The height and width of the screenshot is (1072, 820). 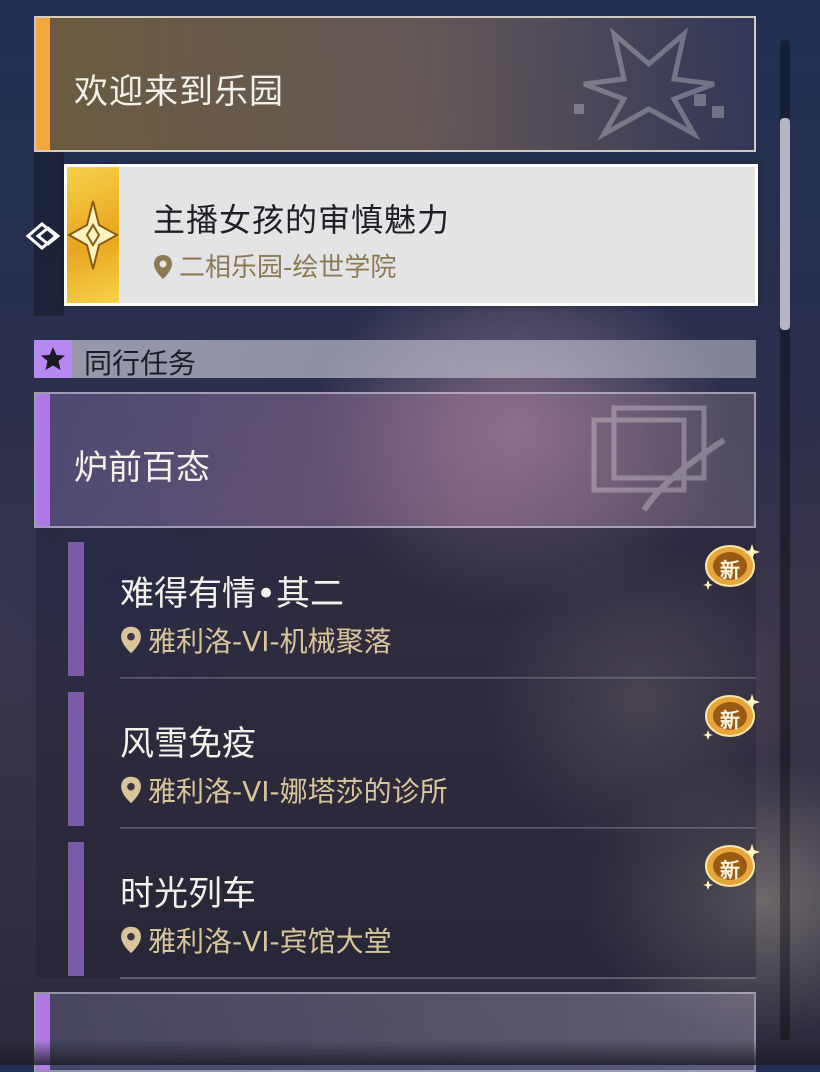 I want to click on quest-item: 风雪免疫 雅利洛-VI-娜塔莎的诊所 新, so click(x=398, y=753).